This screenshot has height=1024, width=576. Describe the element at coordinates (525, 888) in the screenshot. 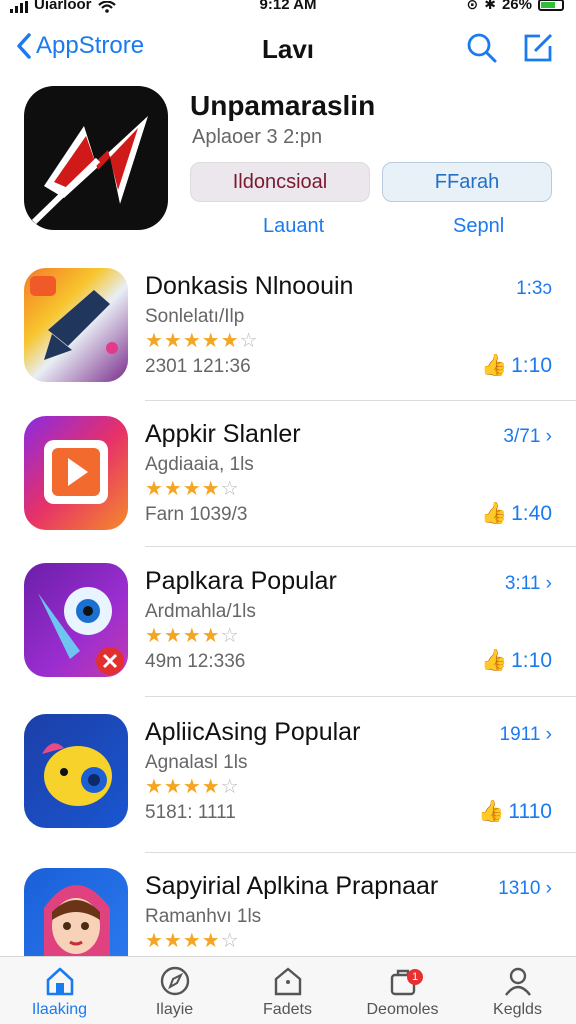

I see `app-count: 1310 ›` at that location.